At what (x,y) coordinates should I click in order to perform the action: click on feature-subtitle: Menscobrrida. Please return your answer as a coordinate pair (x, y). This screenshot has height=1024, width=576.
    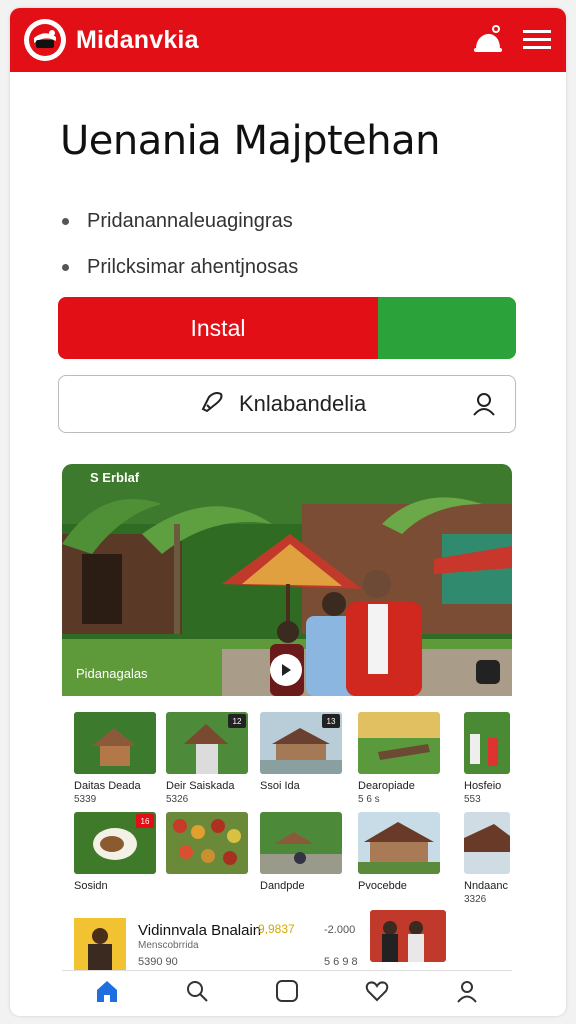
    Looking at the image, I should click on (168, 945).